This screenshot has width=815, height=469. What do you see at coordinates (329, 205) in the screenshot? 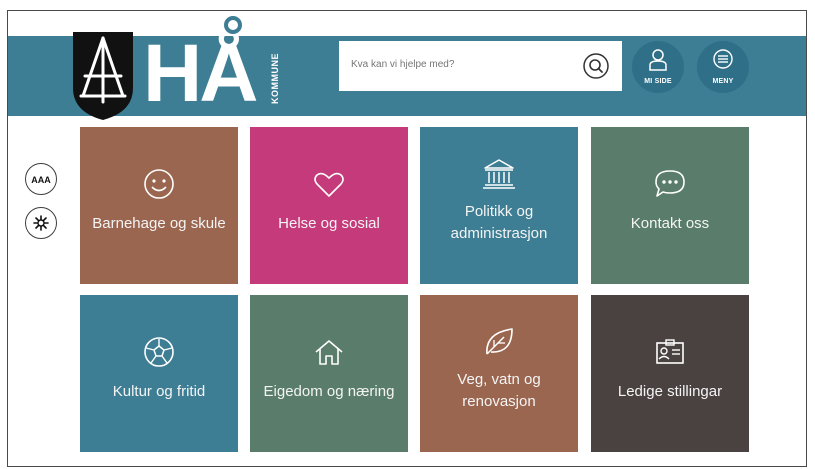
I see `tile-helse-og-sosial: Helse og sosial` at bounding box center [329, 205].